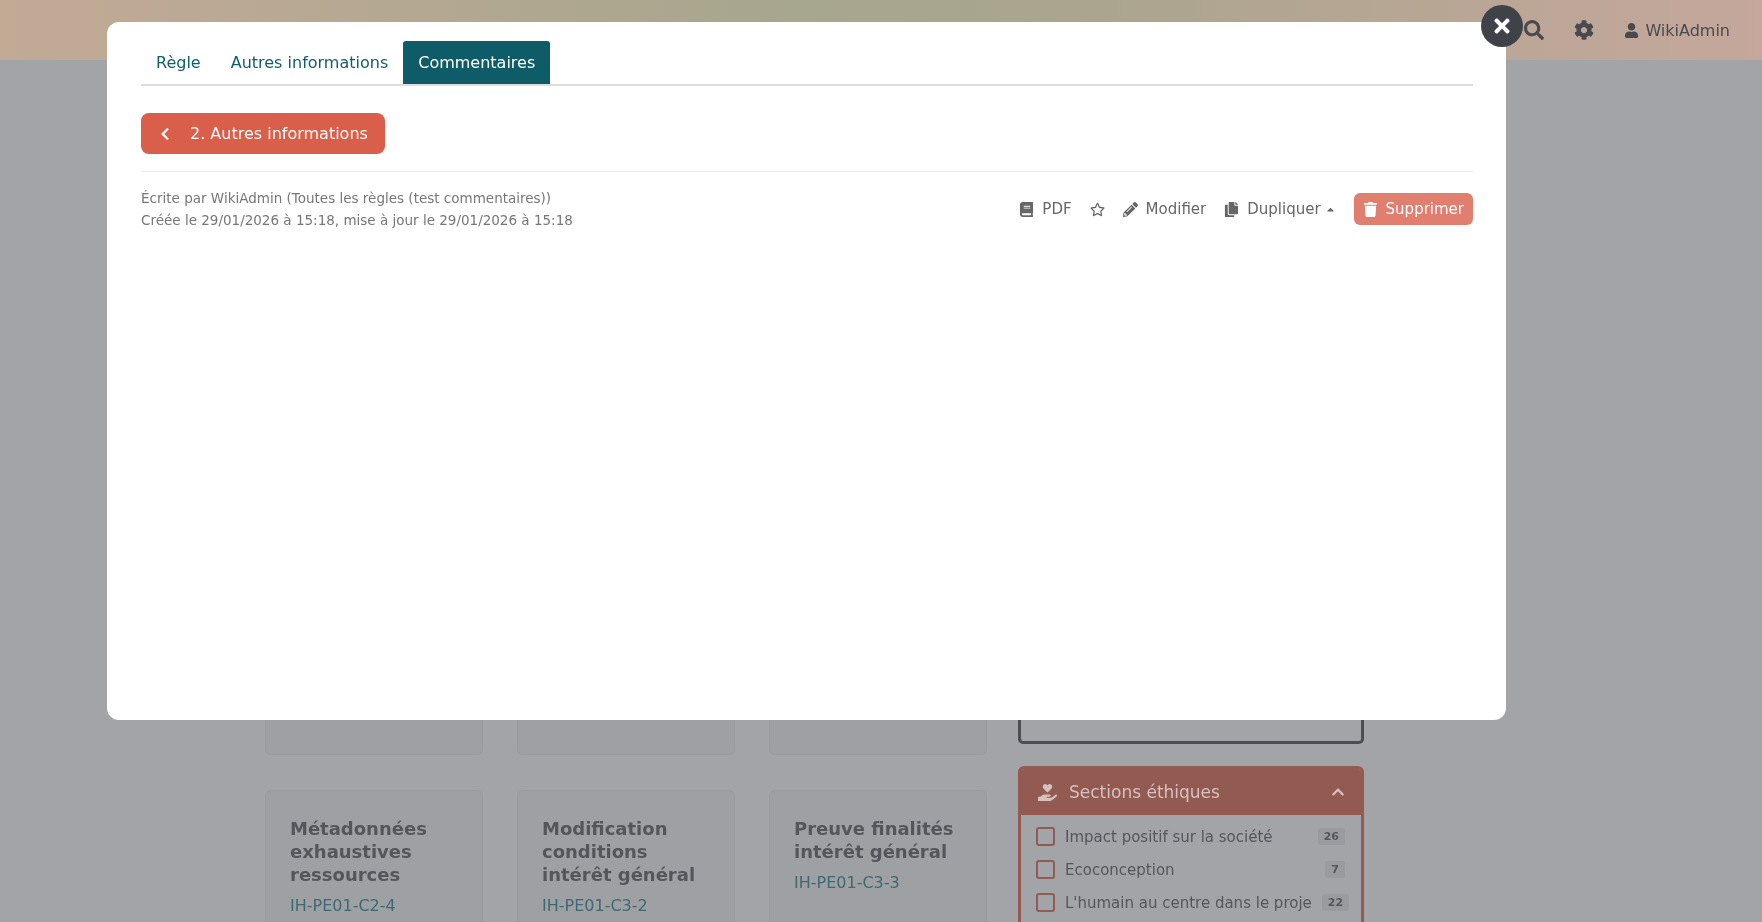  I want to click on card-code: IH-PE01-C3-3, so click(878, 882).